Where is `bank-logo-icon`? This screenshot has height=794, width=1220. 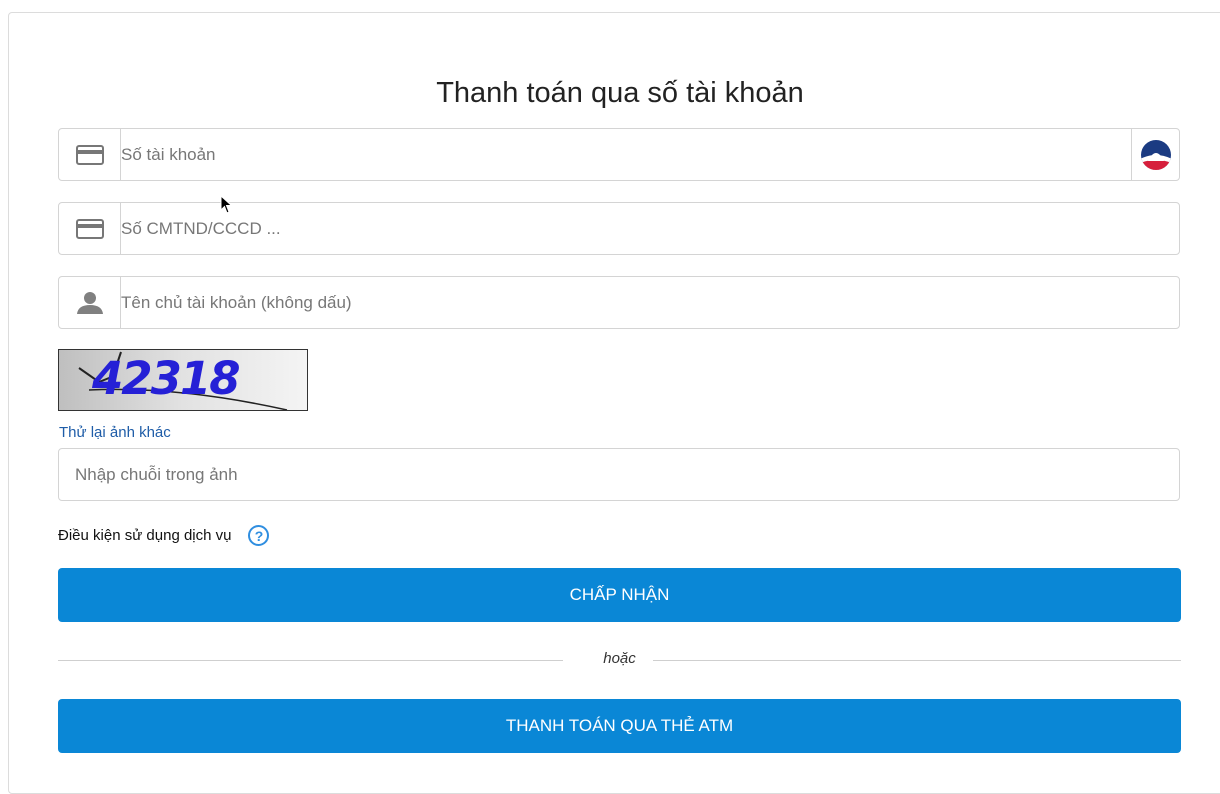 bank-logo-icon is located at coordinates (1155, 154).